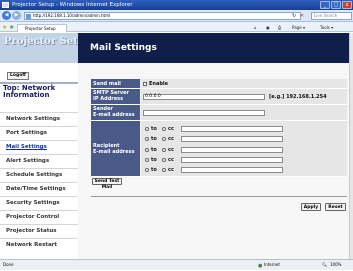 This screenshot has width=353, height=271. What do you see at coordinates (171, 139) in the screenshot?
I see `recipient-2-cc-label: cc` at bounding box center [171, 139].